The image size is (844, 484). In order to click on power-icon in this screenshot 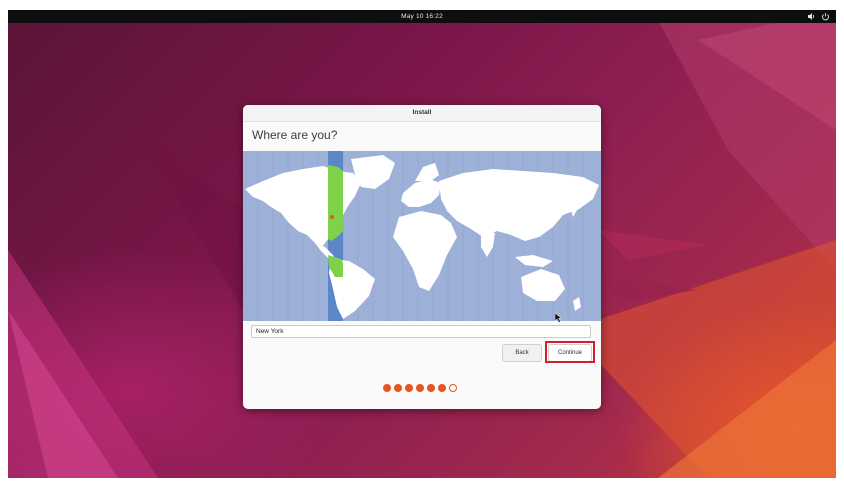, I will do `click(825, 16)`.